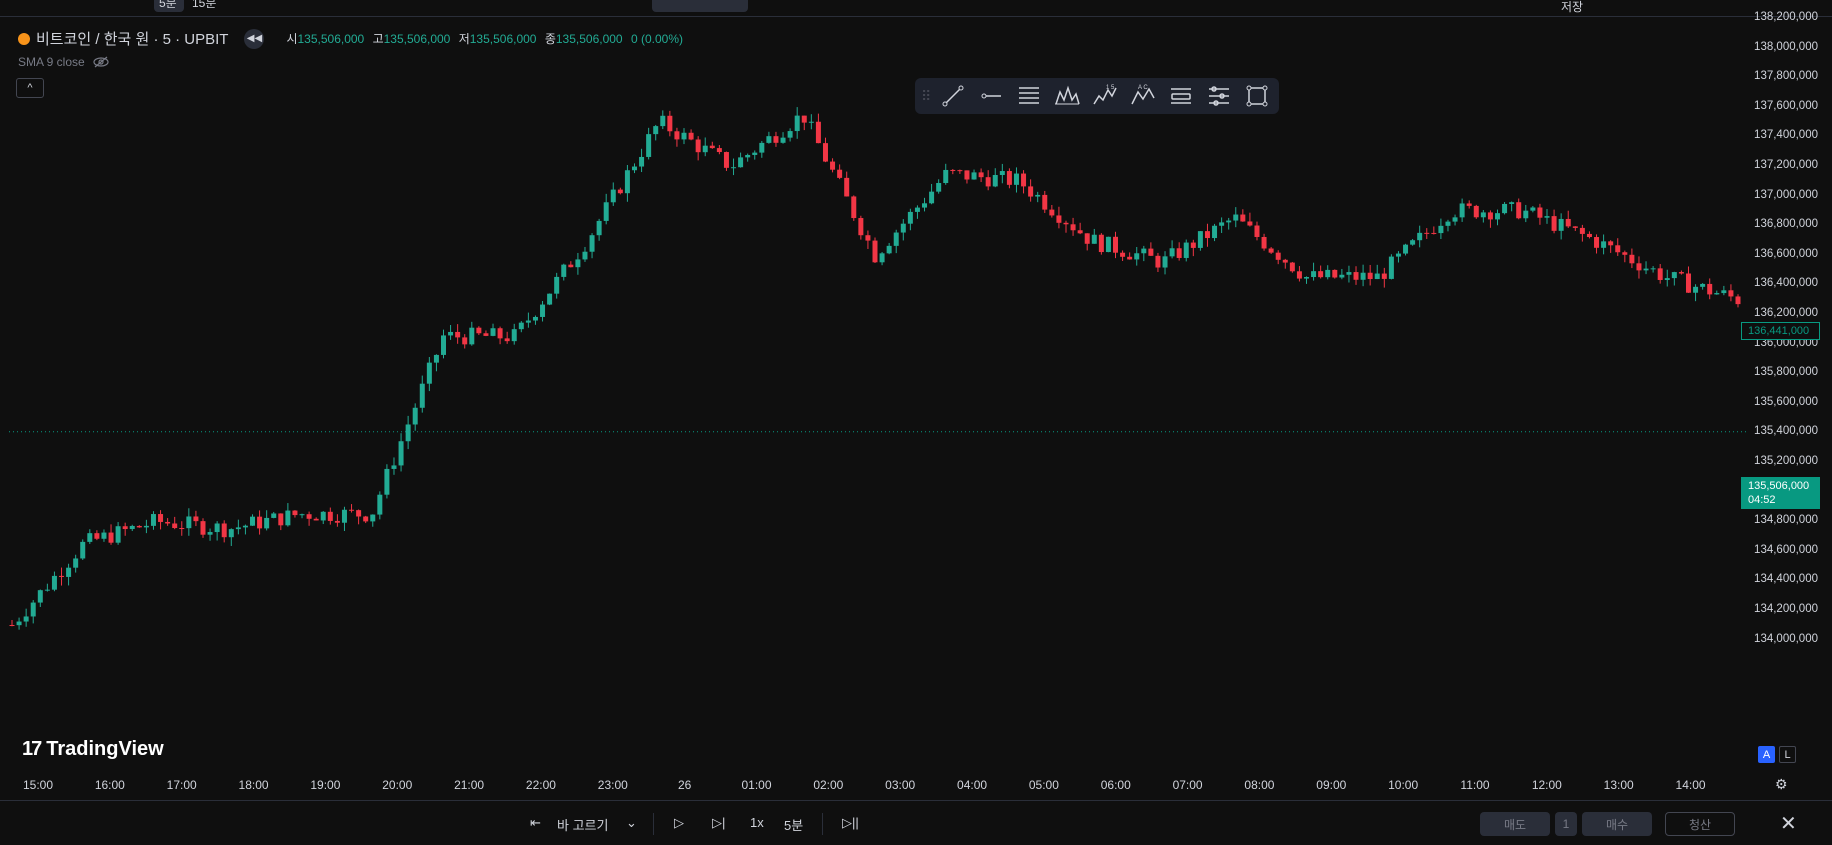  Describe the element at coordinates (1787, 754) in the screenshot. I see `log-scale-button: L` at that location.